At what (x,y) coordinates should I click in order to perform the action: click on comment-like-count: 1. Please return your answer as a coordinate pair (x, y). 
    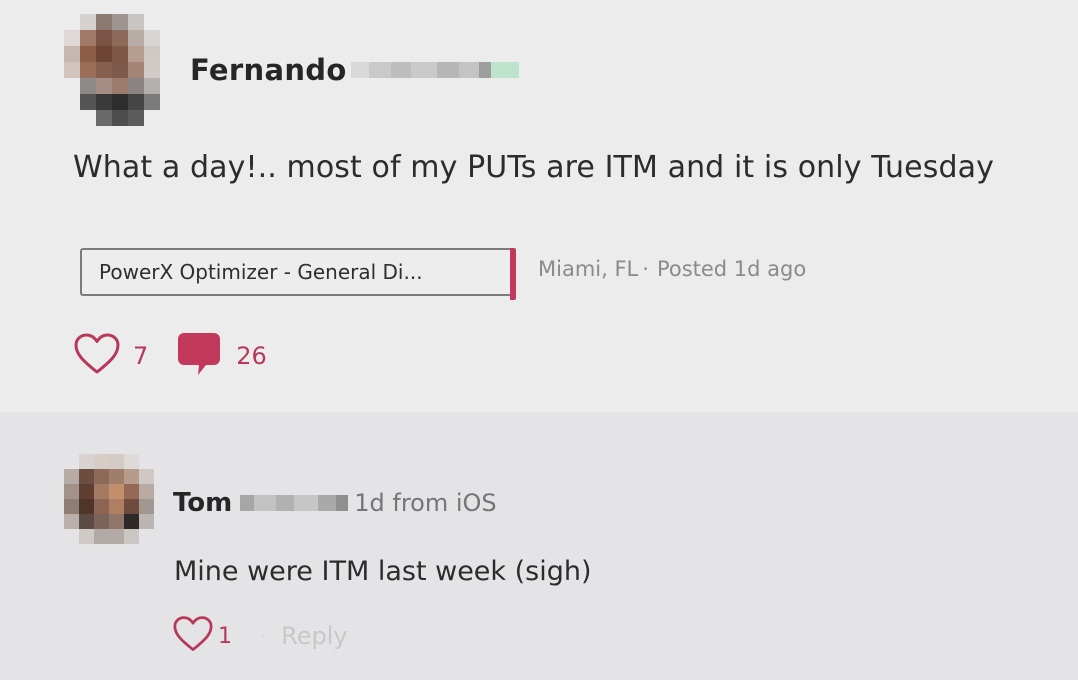
    Looking at the image, I should click on (225, 636).